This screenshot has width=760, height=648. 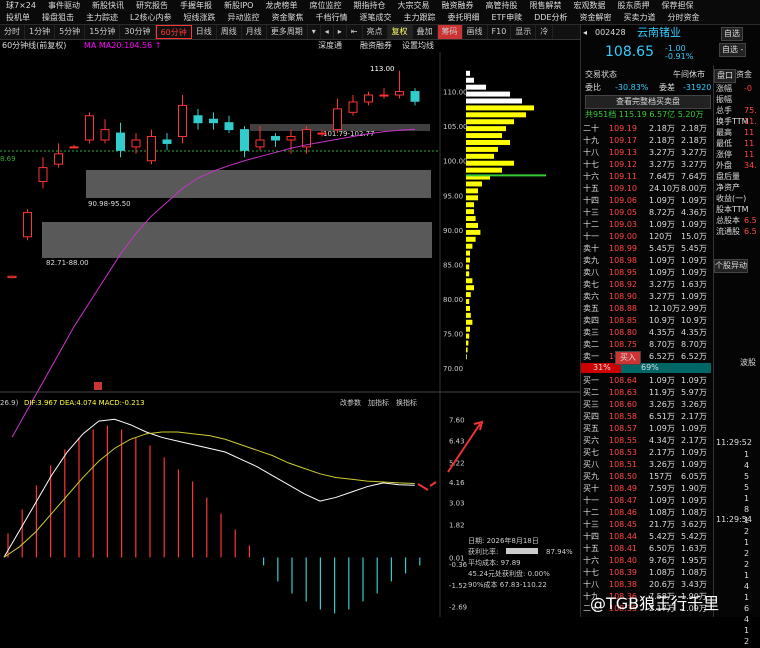 What do you see at coordinates (648, 102) in the screenshot?
I see `view-full-book-button: 查看完整档买卖盘` at bounding box center [648, 102].